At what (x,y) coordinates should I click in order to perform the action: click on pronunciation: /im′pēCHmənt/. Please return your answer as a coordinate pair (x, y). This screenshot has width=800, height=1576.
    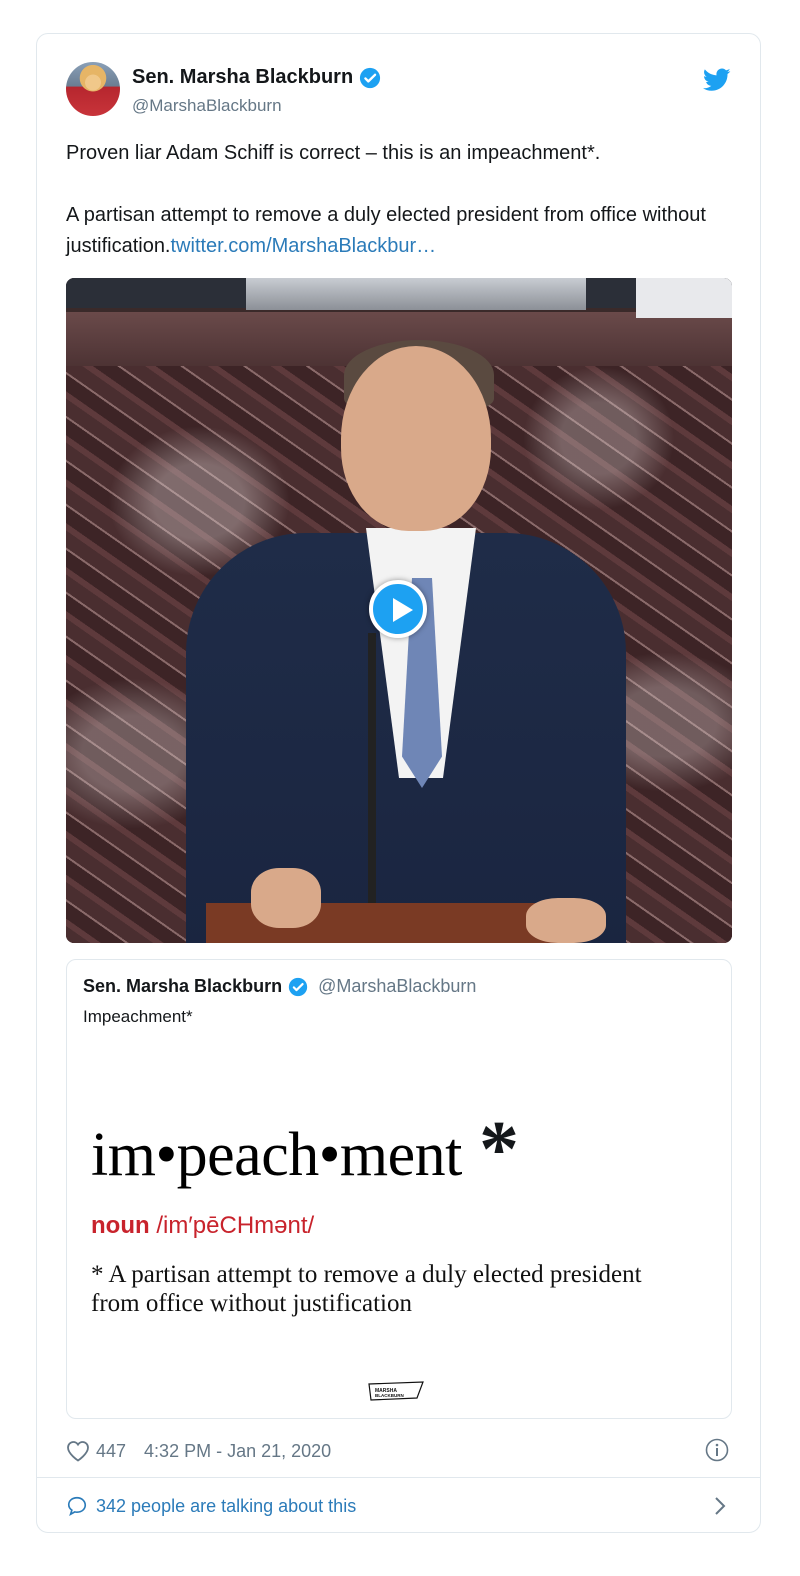
    Looking at the image, I should click on (235, 1225).